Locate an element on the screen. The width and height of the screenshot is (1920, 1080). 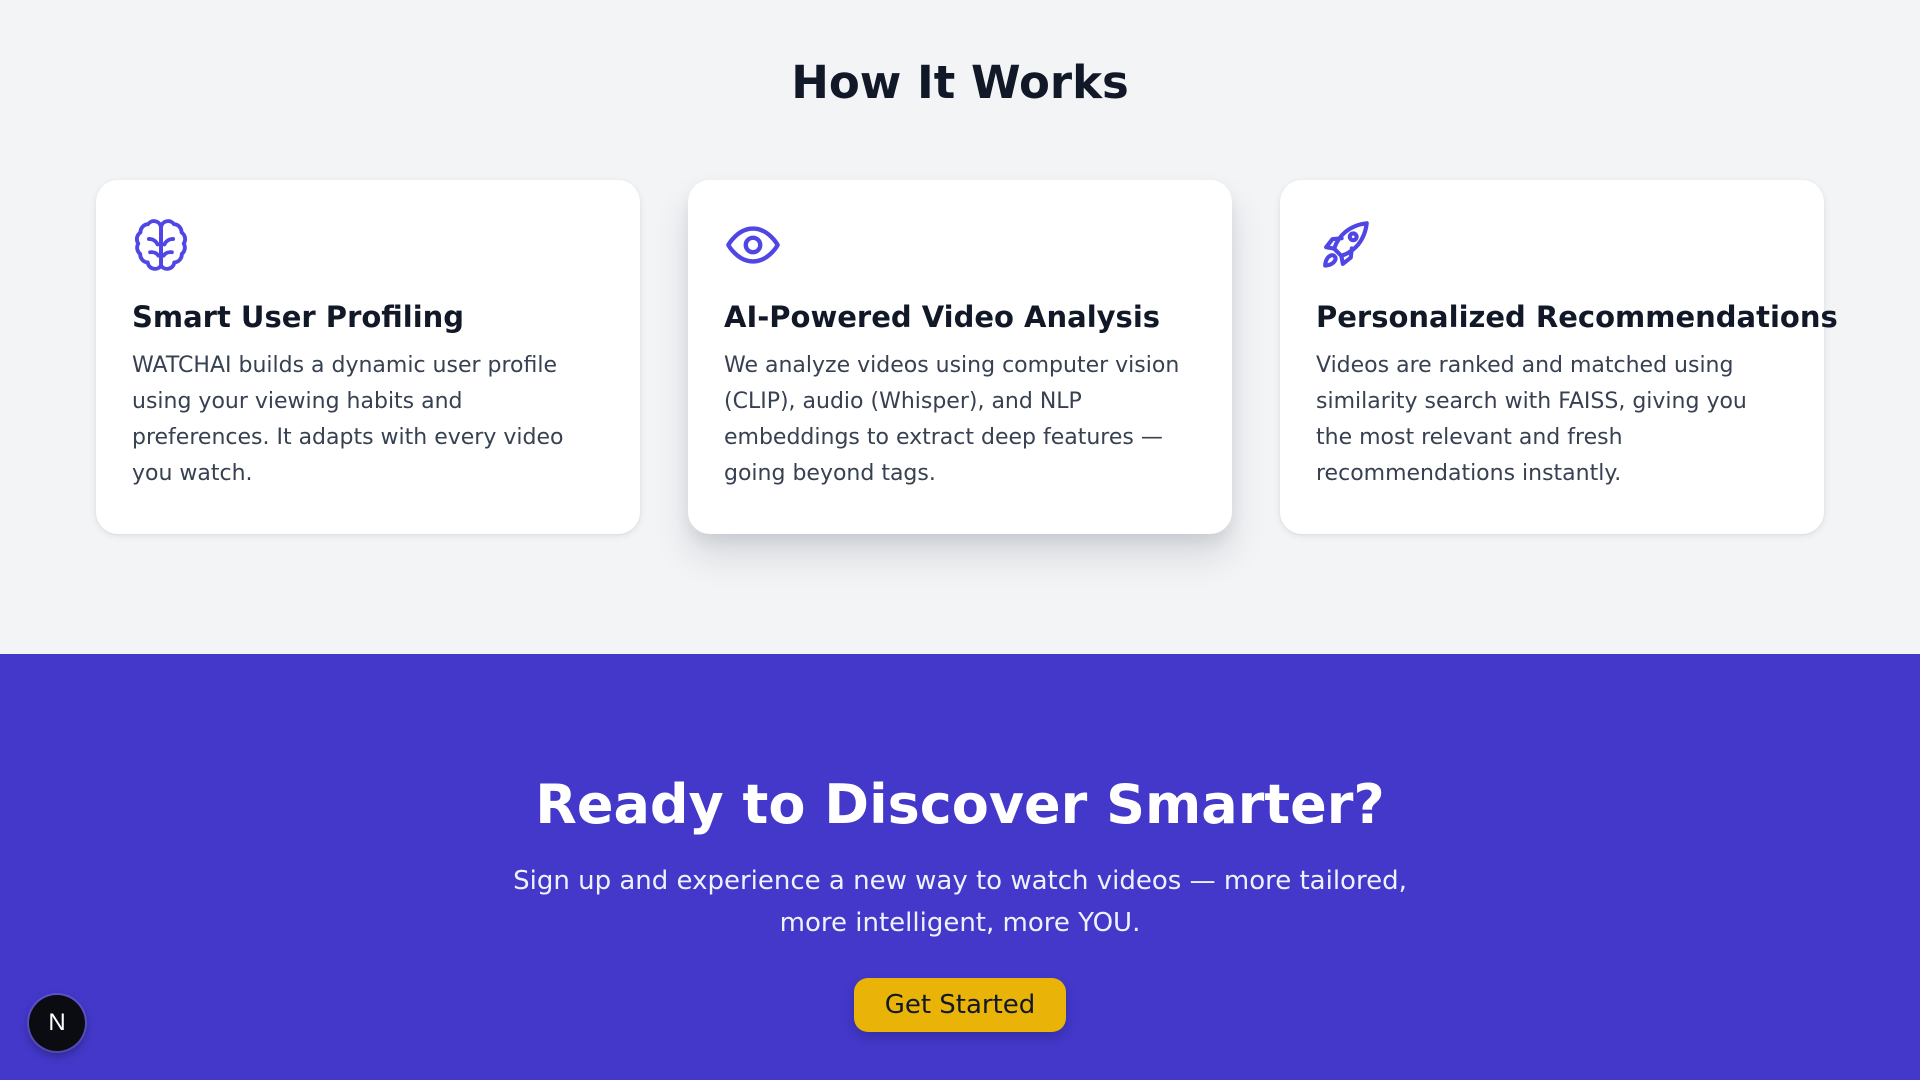
nextjs-dev-badge: N is located at coordinates (57, 1023).